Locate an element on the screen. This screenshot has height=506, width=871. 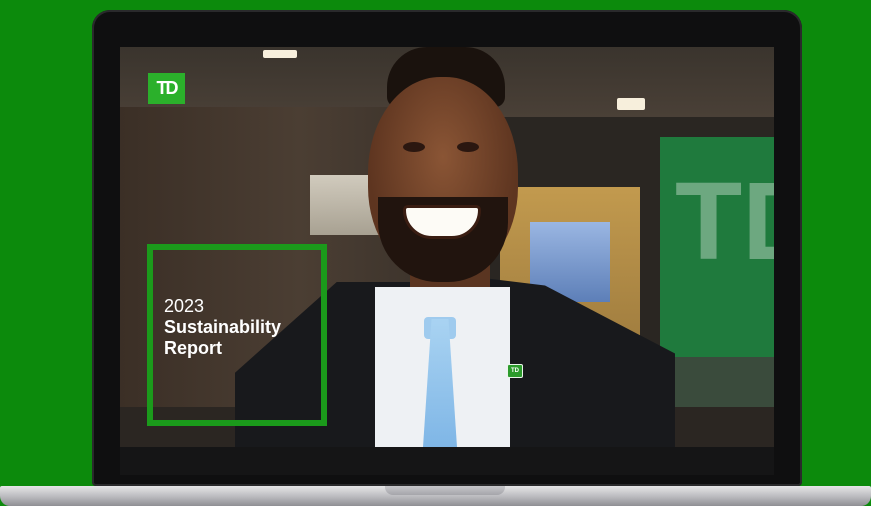
report-title: 2023 Sustainability Report is located at coordinates (254, 327).